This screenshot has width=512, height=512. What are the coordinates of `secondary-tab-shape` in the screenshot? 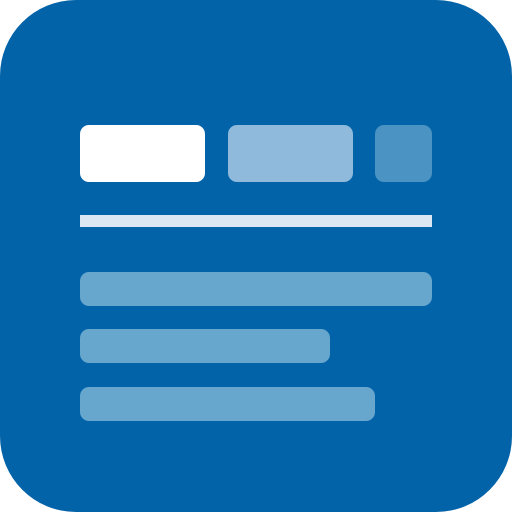 It's located at (290, 153).